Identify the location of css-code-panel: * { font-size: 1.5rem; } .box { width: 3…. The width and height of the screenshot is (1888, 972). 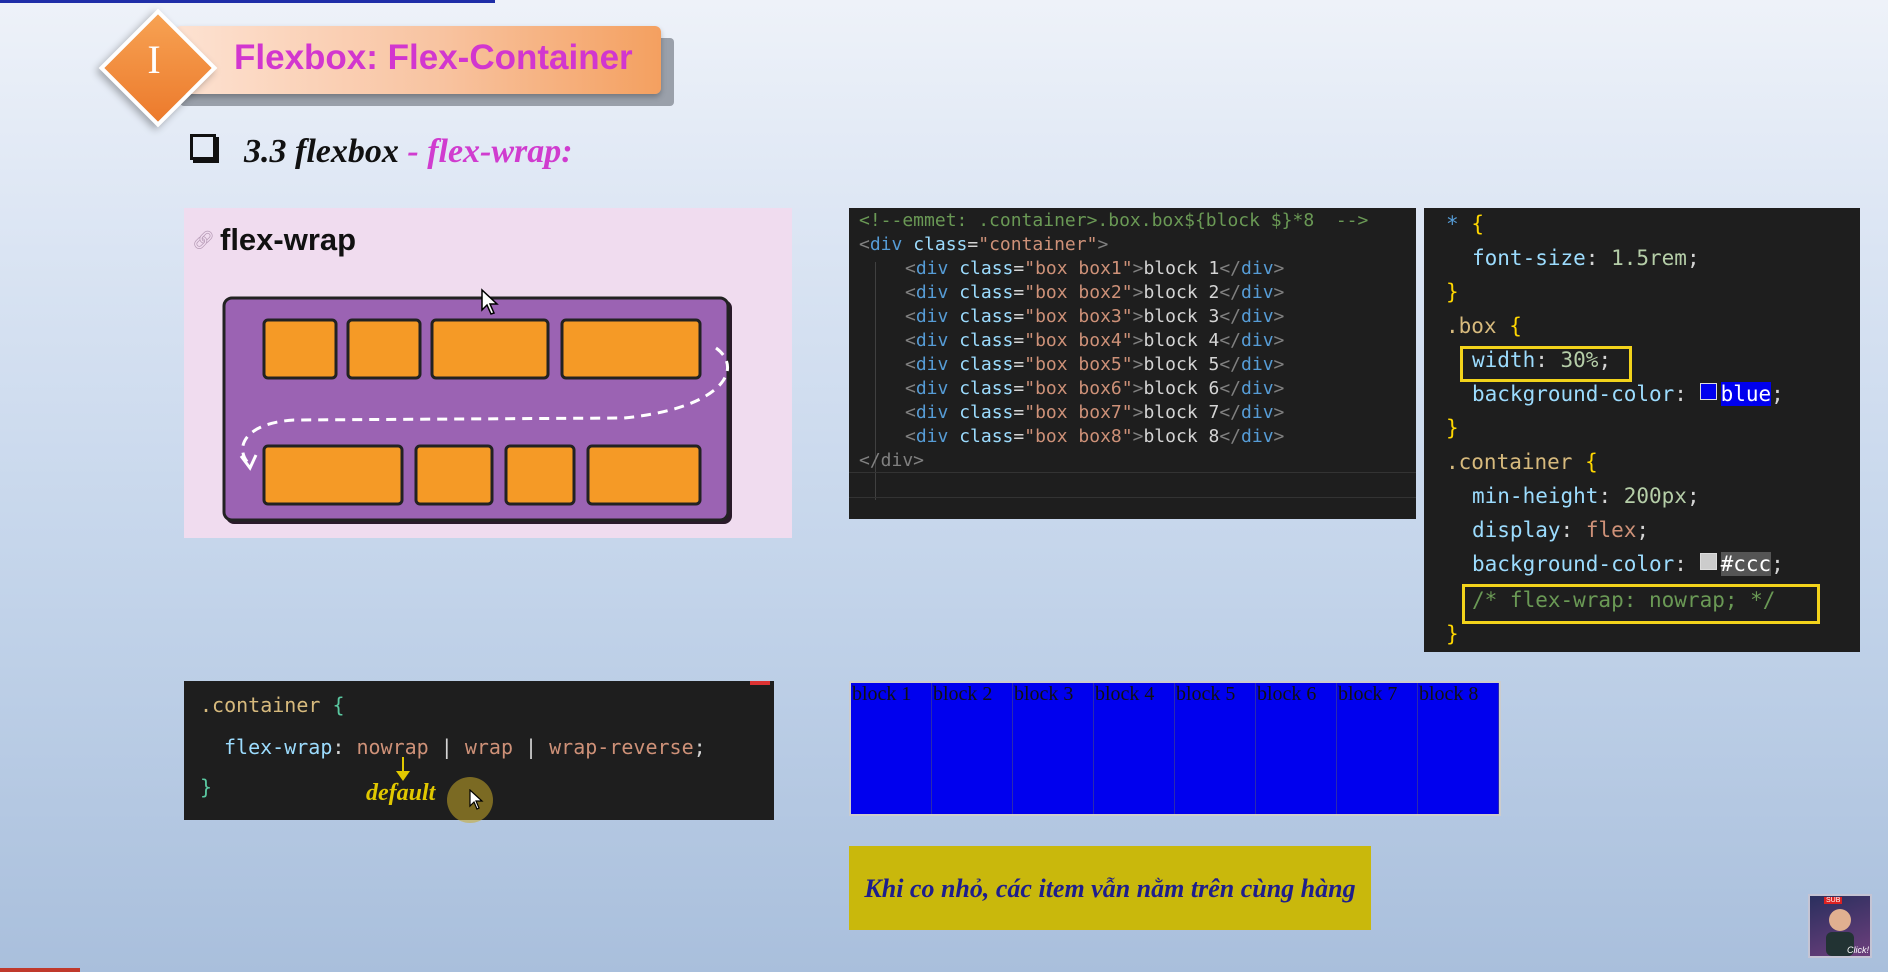
(1642, 430).